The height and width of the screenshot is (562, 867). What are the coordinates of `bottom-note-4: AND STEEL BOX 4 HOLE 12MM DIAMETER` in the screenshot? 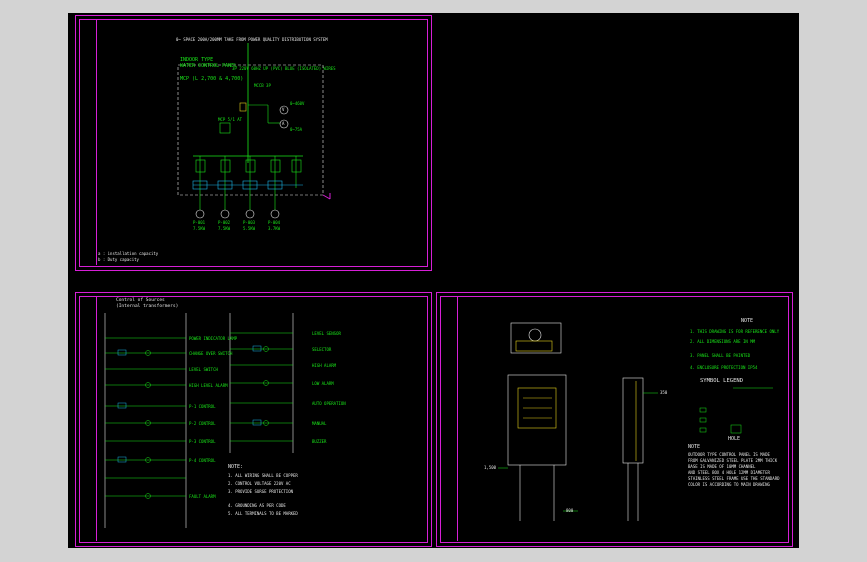 It's located at (729, 472).